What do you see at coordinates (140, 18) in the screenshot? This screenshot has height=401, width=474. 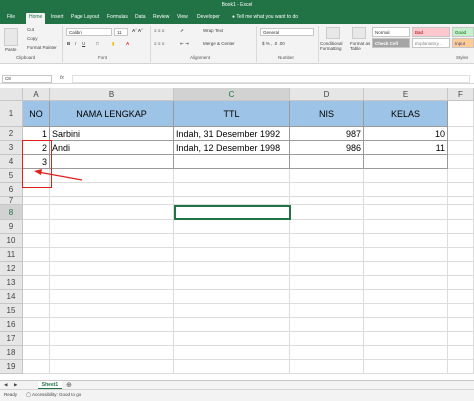 I see `tab-data: Data` at bounding box center [140, 18].